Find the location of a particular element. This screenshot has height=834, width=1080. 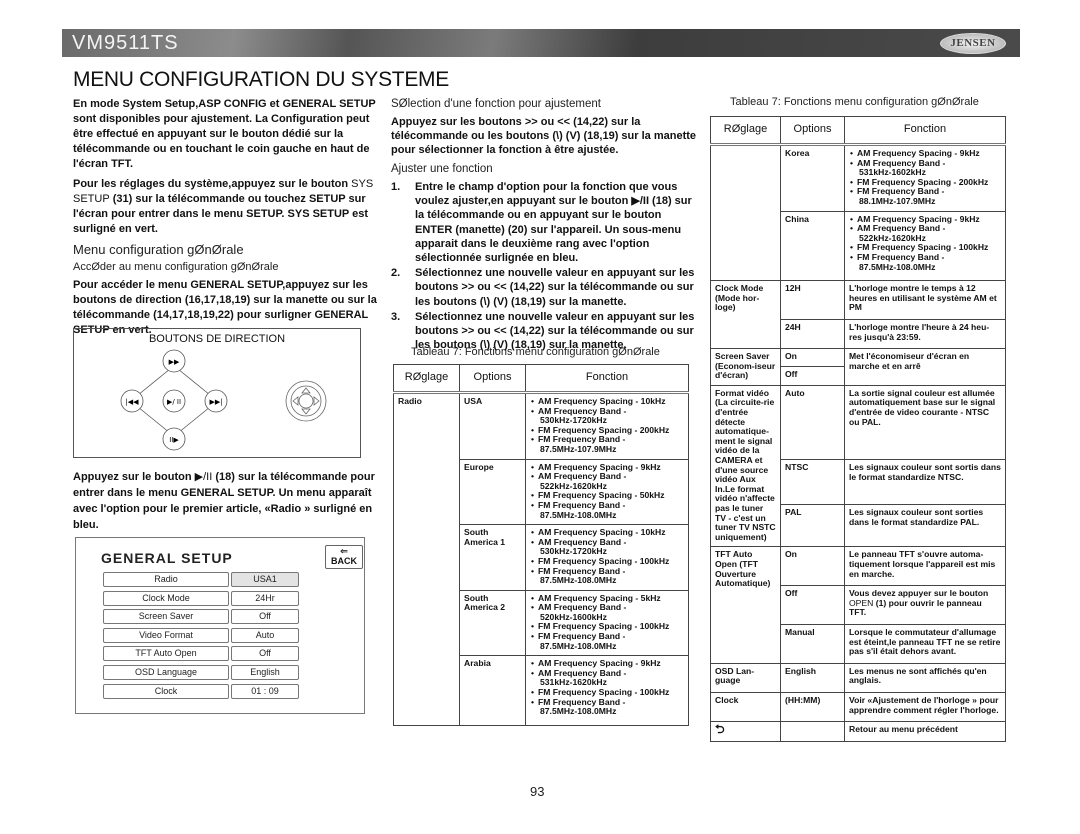

header-function: Fonction is located at coordinates (607, 379).